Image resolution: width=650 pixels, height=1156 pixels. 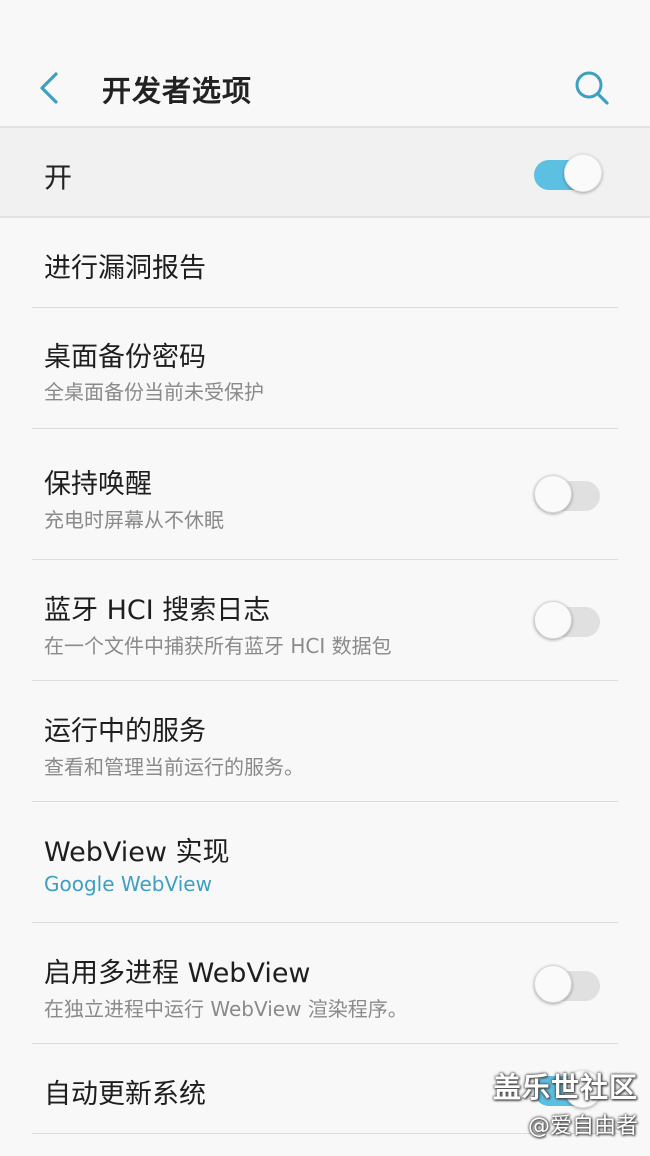 What do you see at coordinates (174, 767) in the screenshot?
I see `list-item-subtitle: 查看和管理当前运行的服务。` at bounding box center [174, 767].